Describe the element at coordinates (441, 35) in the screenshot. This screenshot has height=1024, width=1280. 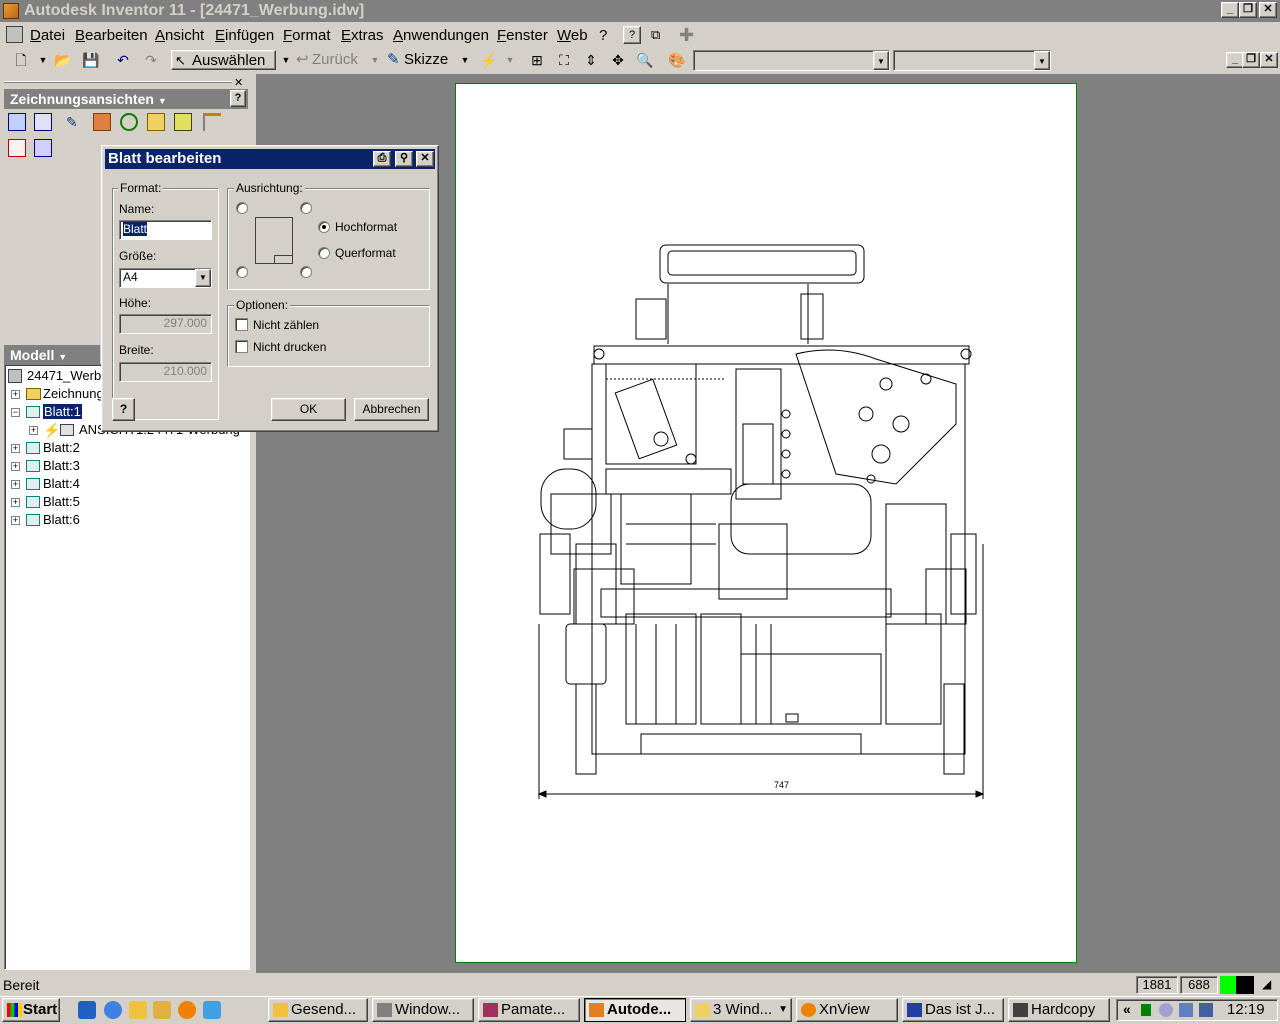
I see `menu-anwendungen: Anwendungen` at that location.